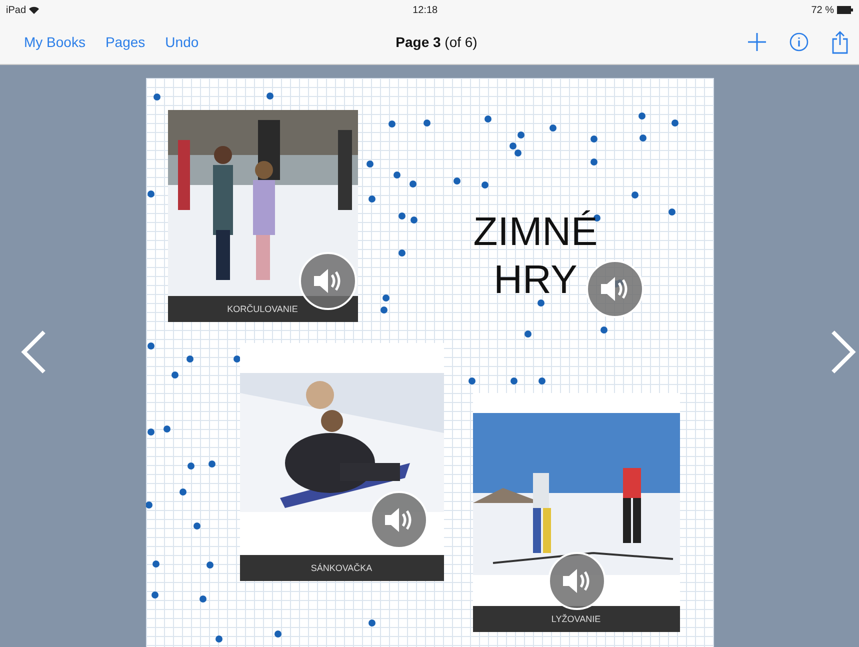 This screenshot has width=859, height=647. What do you see at coordinates (535, 232) in the screenshot?
I see `heading-line: ZIMNÉ` at bounding box center [535, 232].